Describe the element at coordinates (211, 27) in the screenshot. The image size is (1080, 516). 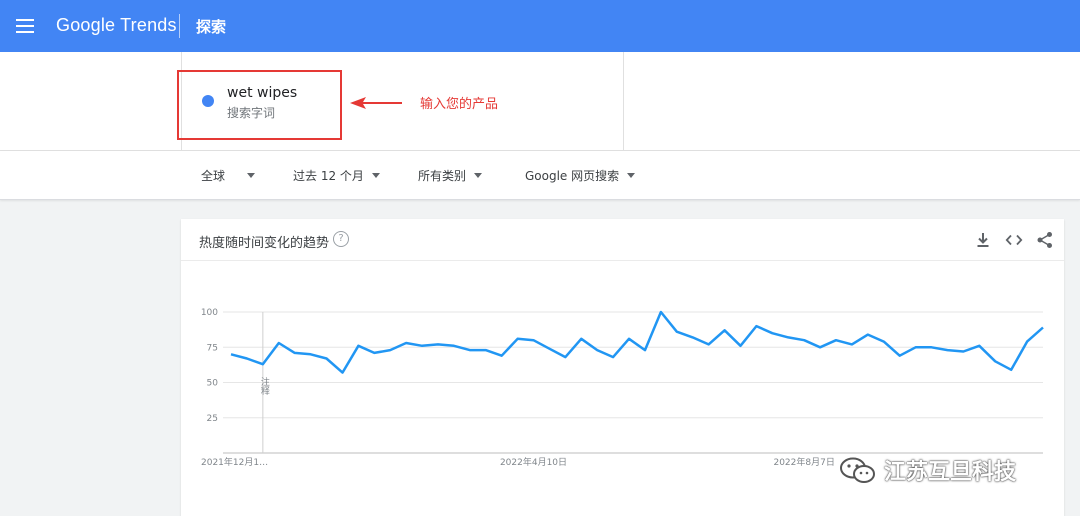
I see `page-title: 探索` at that location.